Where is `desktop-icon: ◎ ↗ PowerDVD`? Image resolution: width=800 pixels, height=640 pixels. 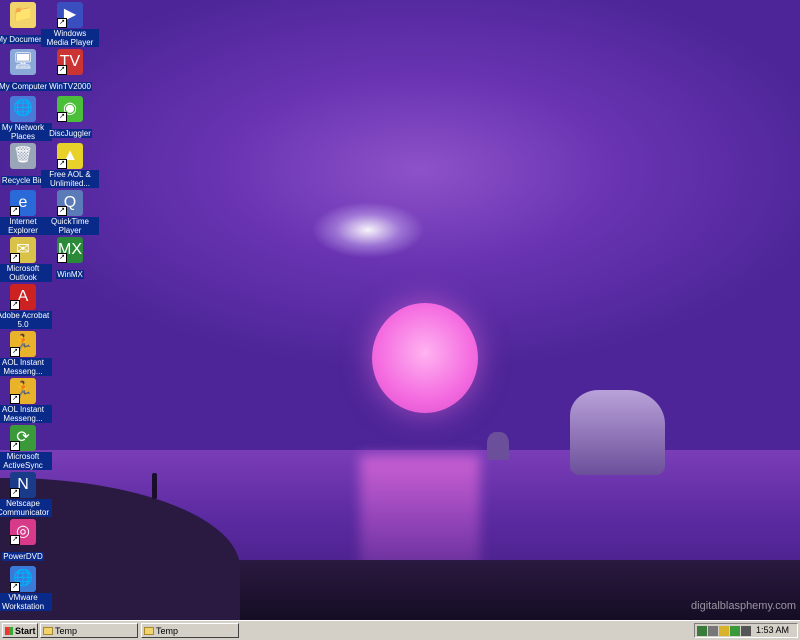
desktop-icon: ◎ ↗ PowerDVD is located at coordinates (26, 540).